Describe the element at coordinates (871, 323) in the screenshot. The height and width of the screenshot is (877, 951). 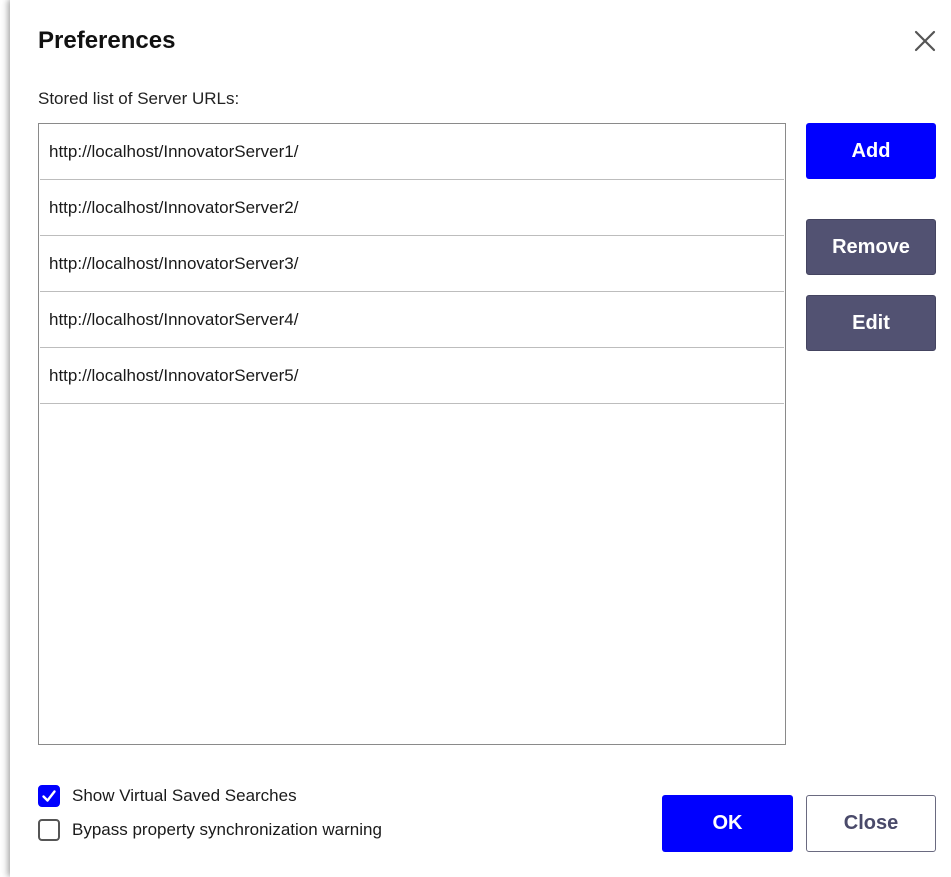
I see `edit-button: Edit` at that location.